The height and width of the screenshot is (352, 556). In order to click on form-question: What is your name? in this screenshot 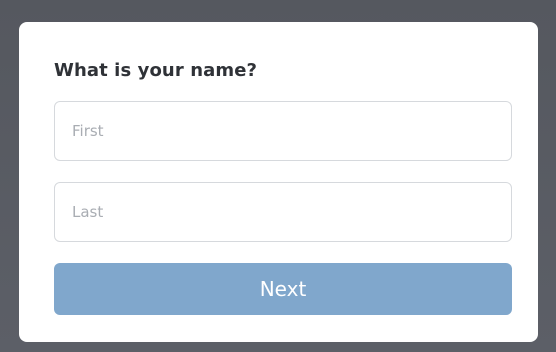, I will do `click(156, 70)`.